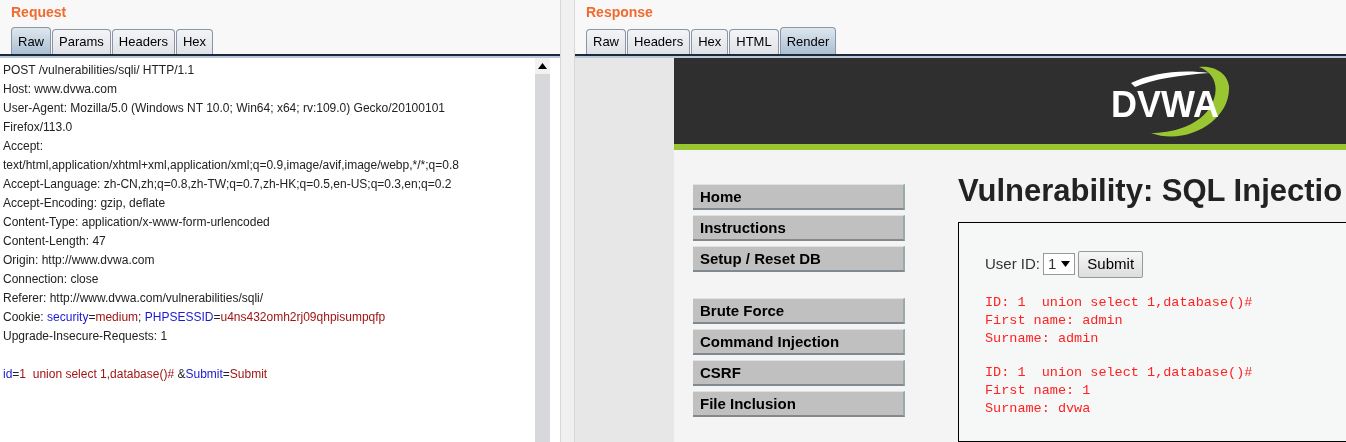  What do you see at coordinates (195, 317) in the screenshot?
I see `request-line: Cookie: security=medium; PHPSESSID=u4ns432omh2rj09qhpisumpqfp` at bounding box center [195, 317].